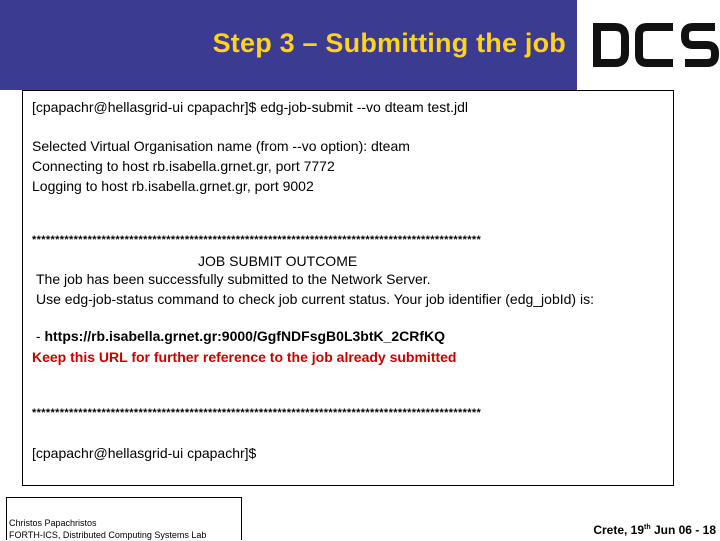  Describe the element at coordinates (38, 336) in the screenshot. I see `job-dash: -` at that location.